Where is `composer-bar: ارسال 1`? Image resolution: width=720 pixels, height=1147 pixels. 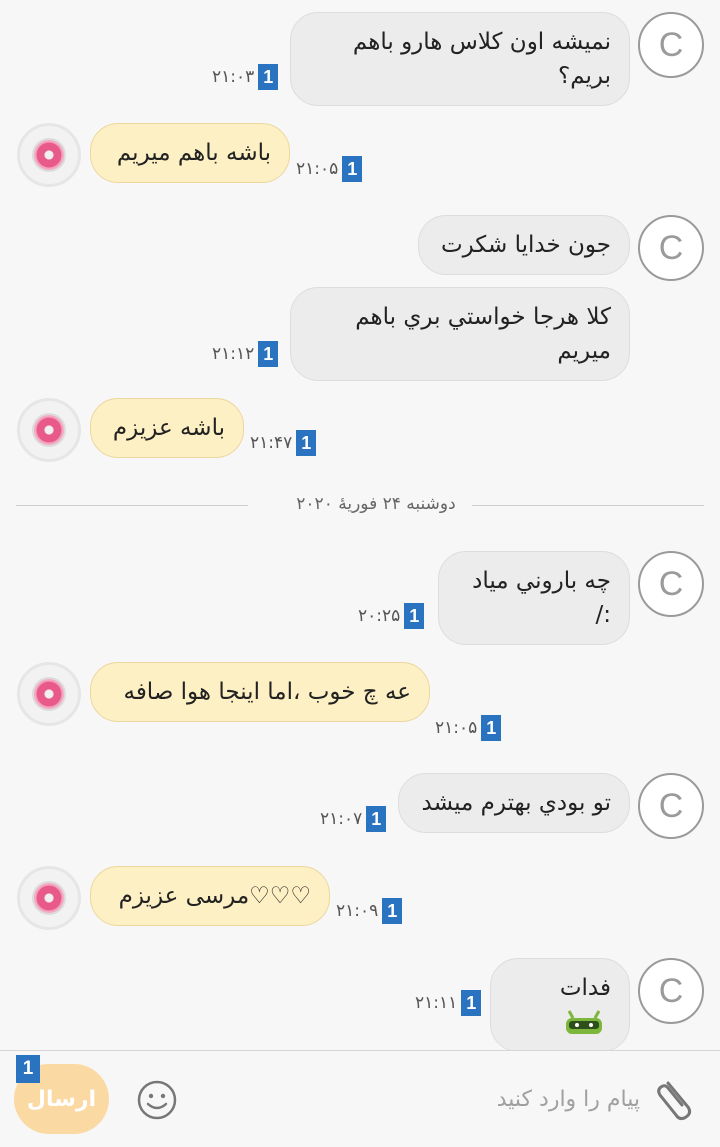 composer-bar: ارسال 1 is located at coordinates (360, 1098).